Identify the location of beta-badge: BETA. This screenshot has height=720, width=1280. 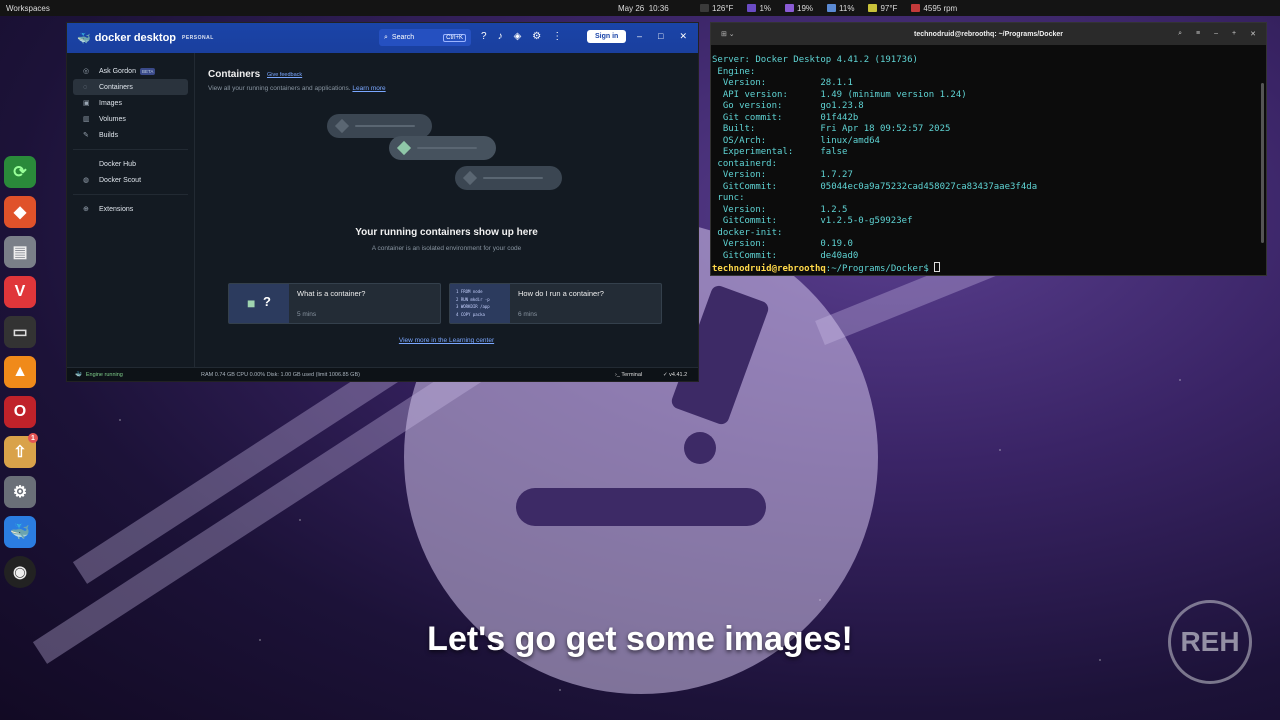
(147, 71).